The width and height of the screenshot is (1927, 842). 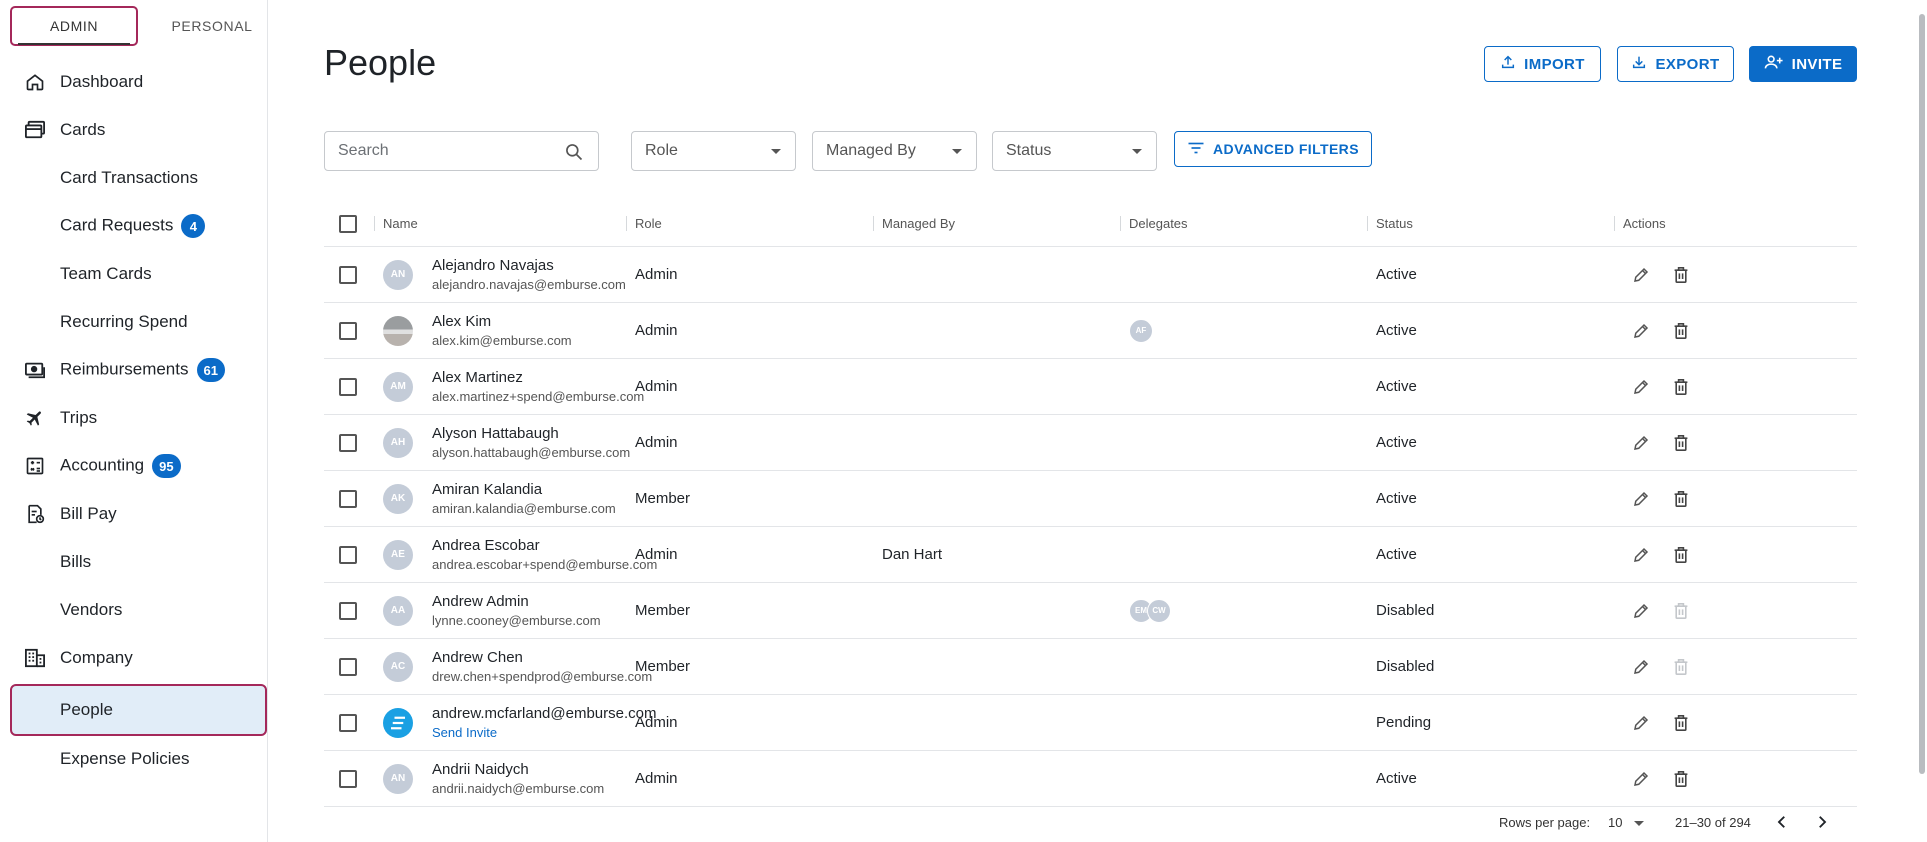 What do you see at coordinates (1922, 394) in the screenshot?
I see `scrollbar` at bounding box center [1922, 394].